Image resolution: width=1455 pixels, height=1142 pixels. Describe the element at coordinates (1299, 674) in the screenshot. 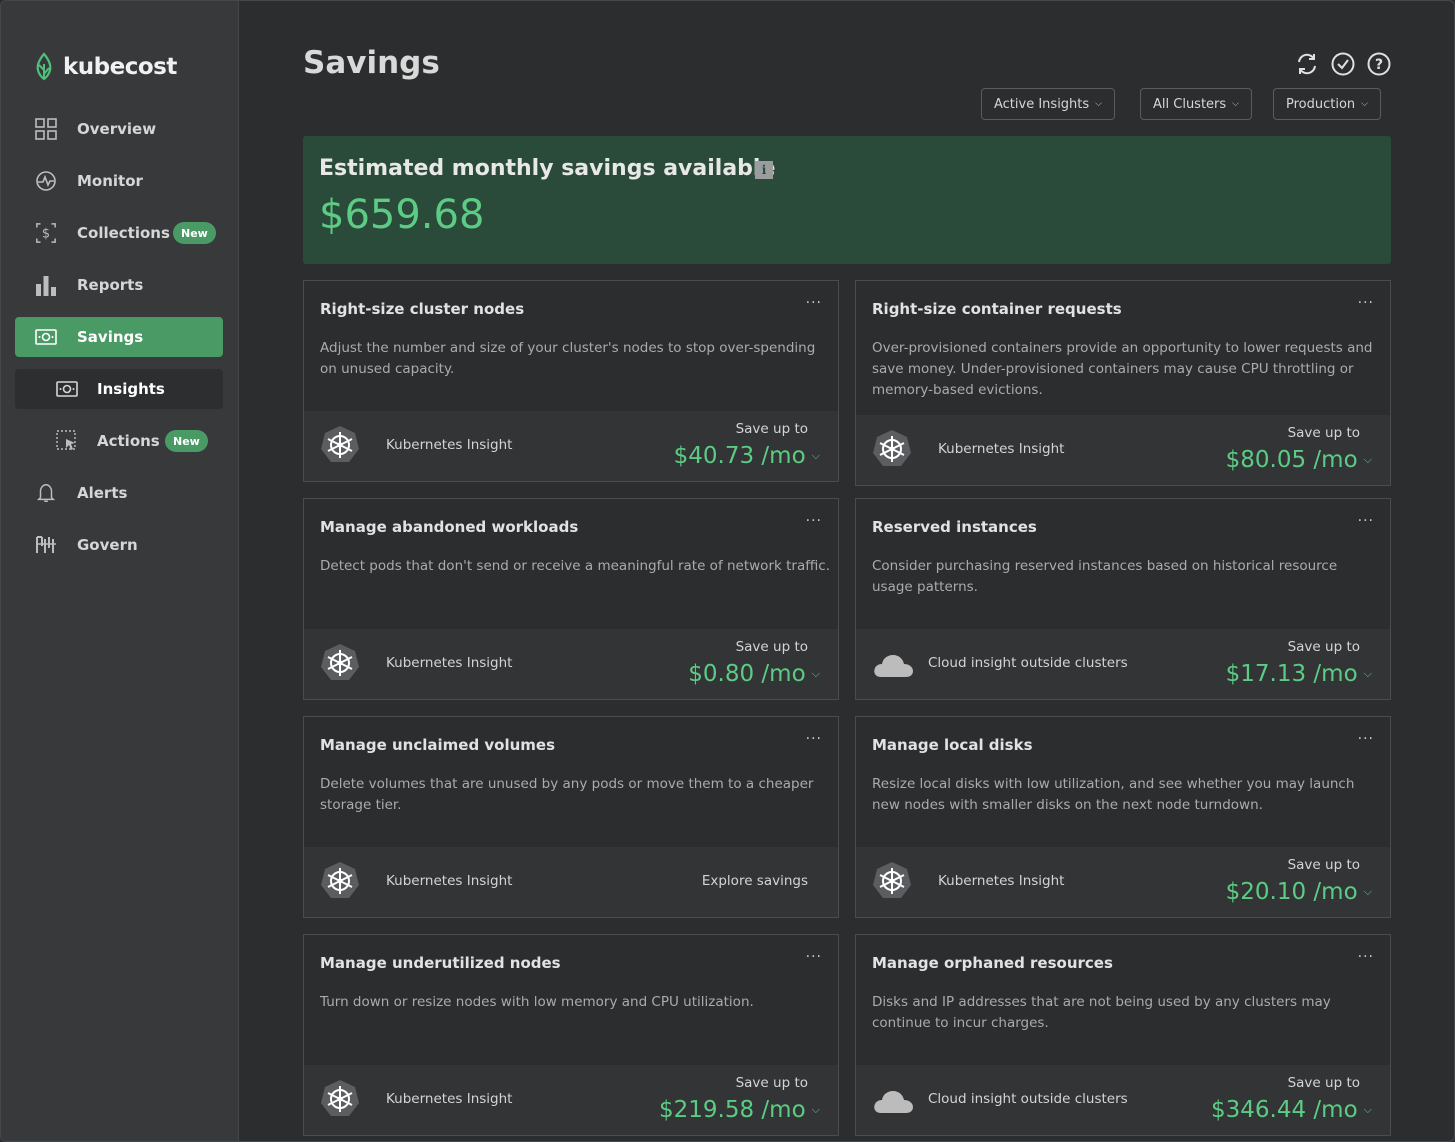

I see `savings-amount-toggle: $17.13 /mo ⌵` at that location.